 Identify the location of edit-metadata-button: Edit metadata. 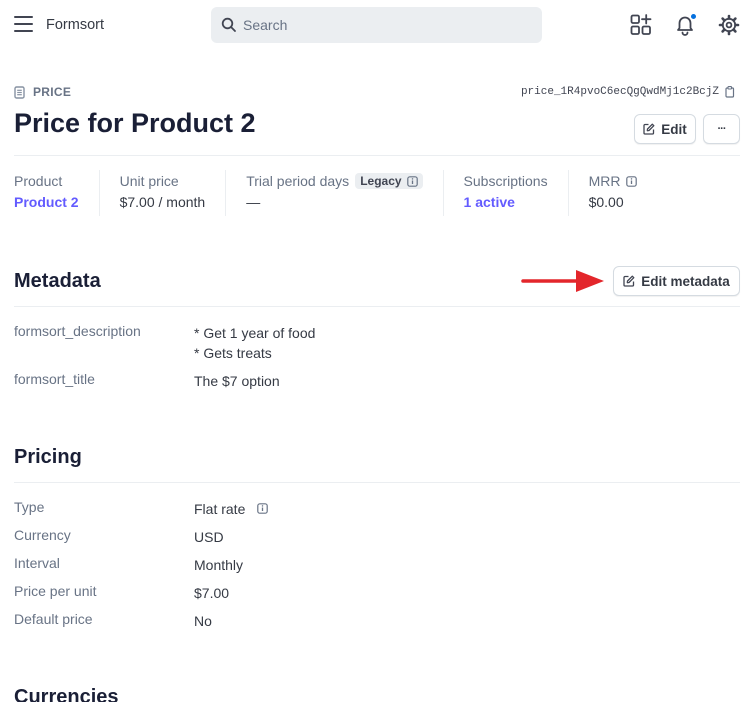
(676, 281).